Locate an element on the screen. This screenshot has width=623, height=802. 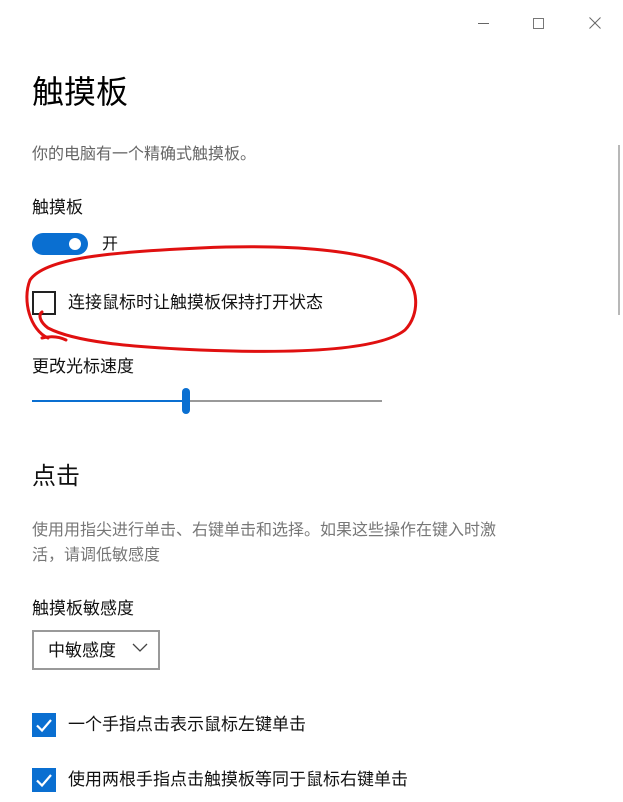
minimize-icon is located at coordinates (483, 23).